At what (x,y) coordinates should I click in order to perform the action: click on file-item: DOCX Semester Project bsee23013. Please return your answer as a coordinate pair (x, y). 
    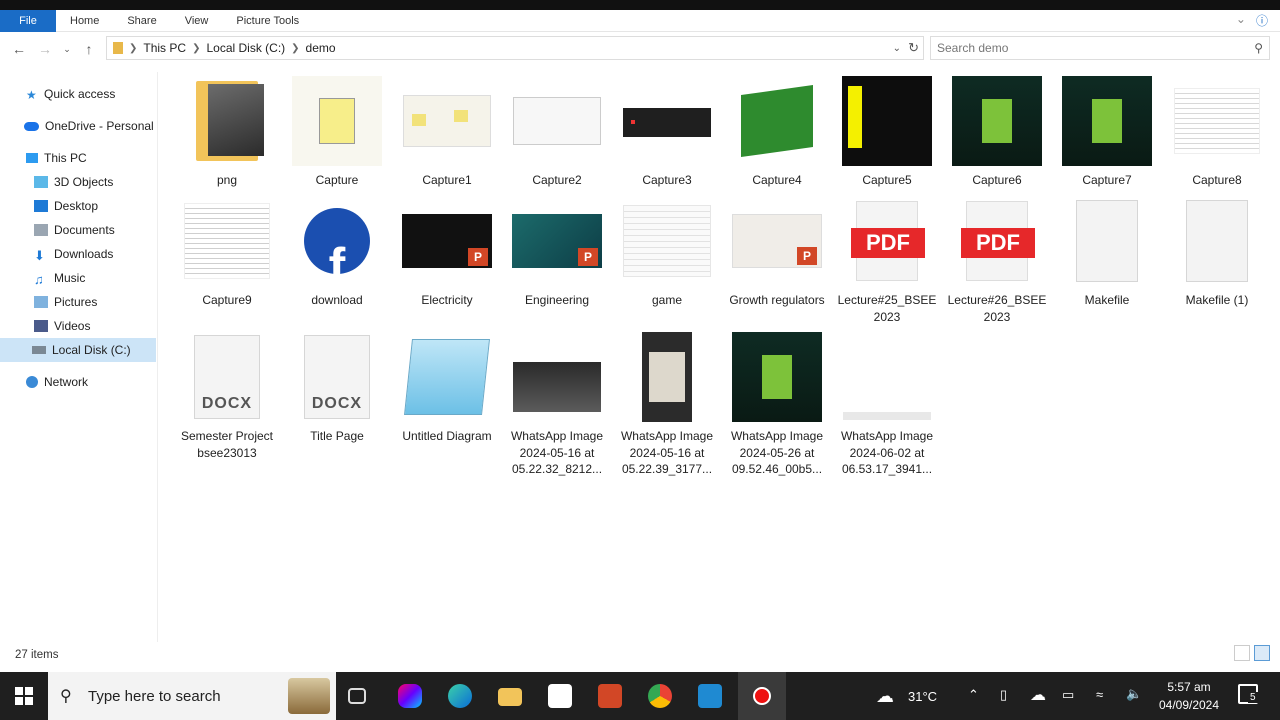
    Looking at the image, I should click on (227, 396).